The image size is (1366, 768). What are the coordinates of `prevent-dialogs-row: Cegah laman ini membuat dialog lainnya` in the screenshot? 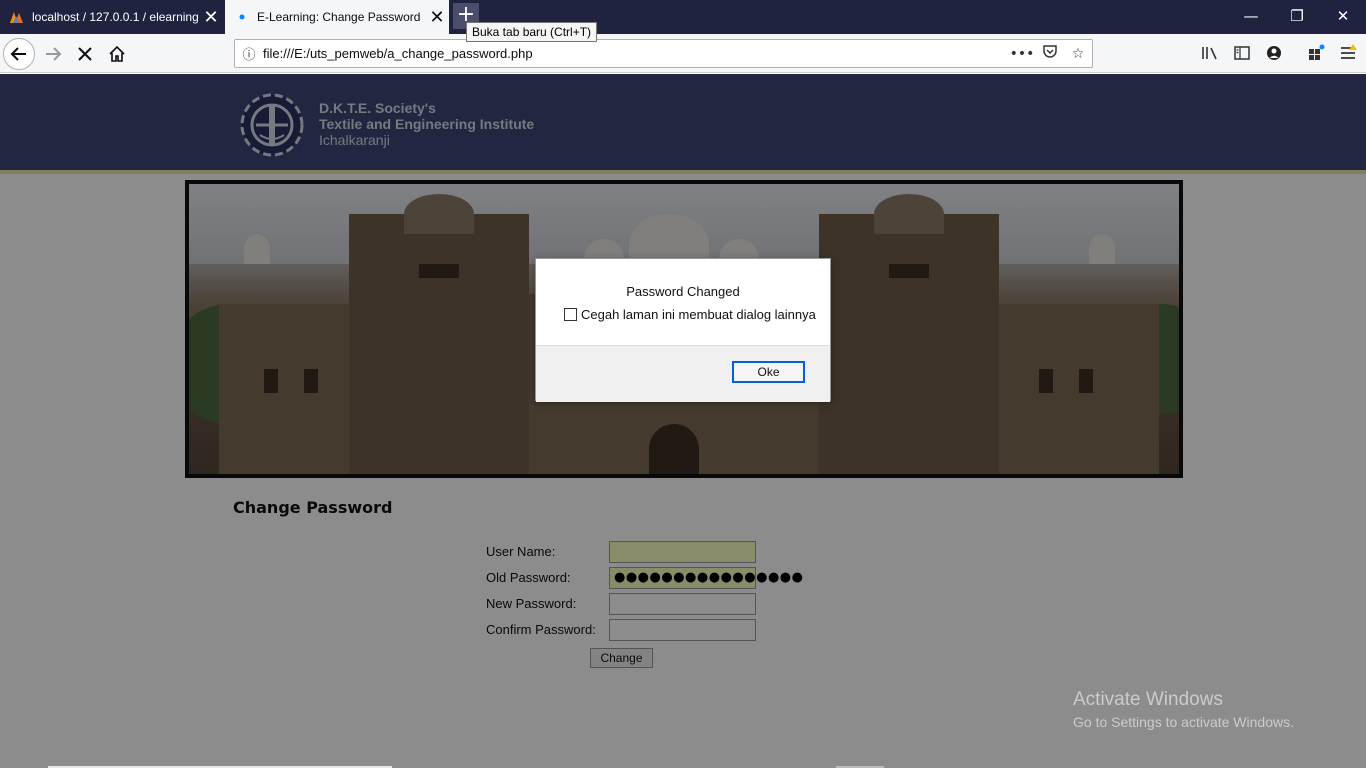 It's located at (690, 314).